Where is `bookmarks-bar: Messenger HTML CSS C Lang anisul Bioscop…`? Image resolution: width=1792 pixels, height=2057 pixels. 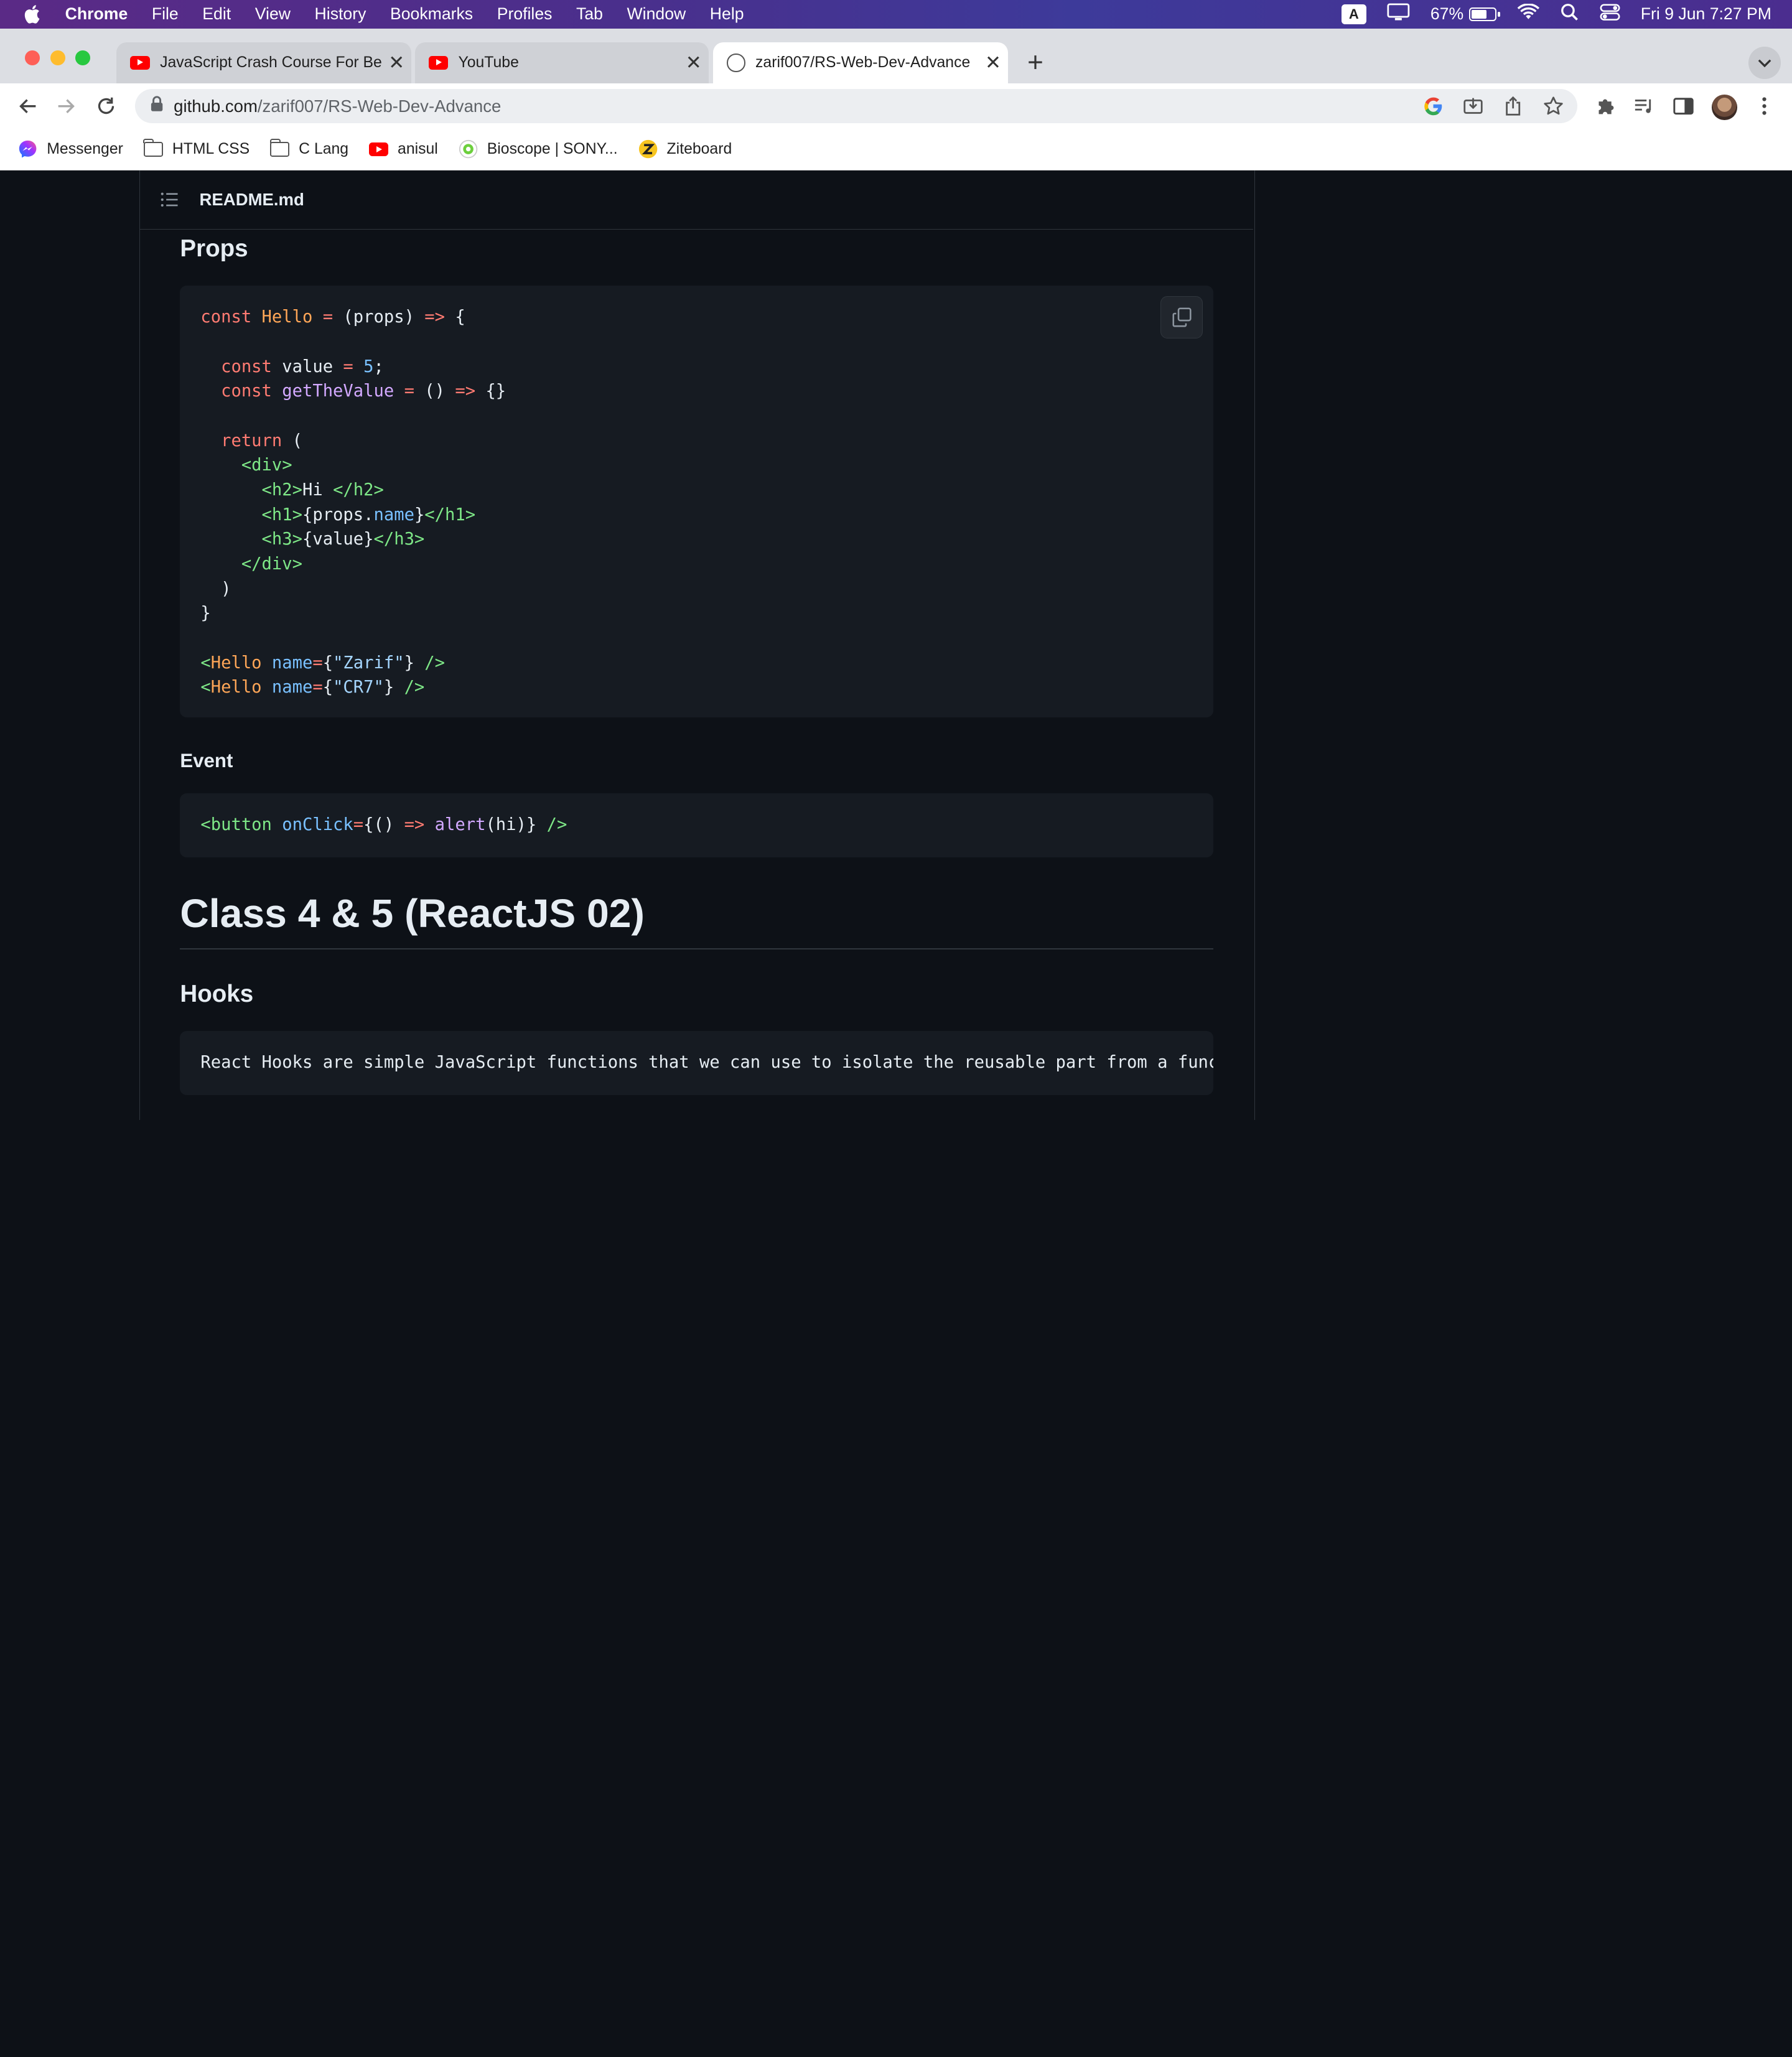 bookmarks-bar: Messenger HTML CSS C Lang anisul Bioscop… is located at coordinates (896, 149).